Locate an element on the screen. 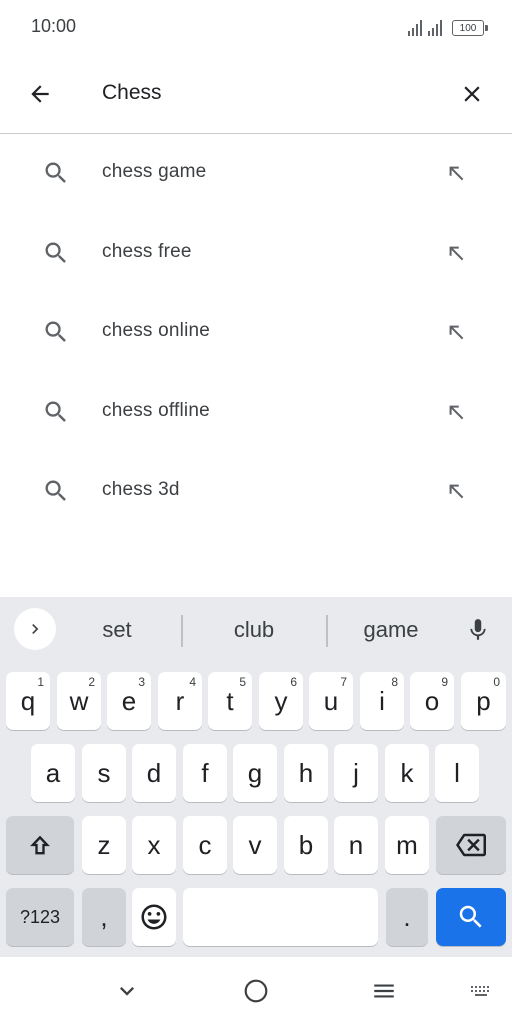 This screenshot has width=512, height=1024. period-key: . is located at coordinates (407, 917).